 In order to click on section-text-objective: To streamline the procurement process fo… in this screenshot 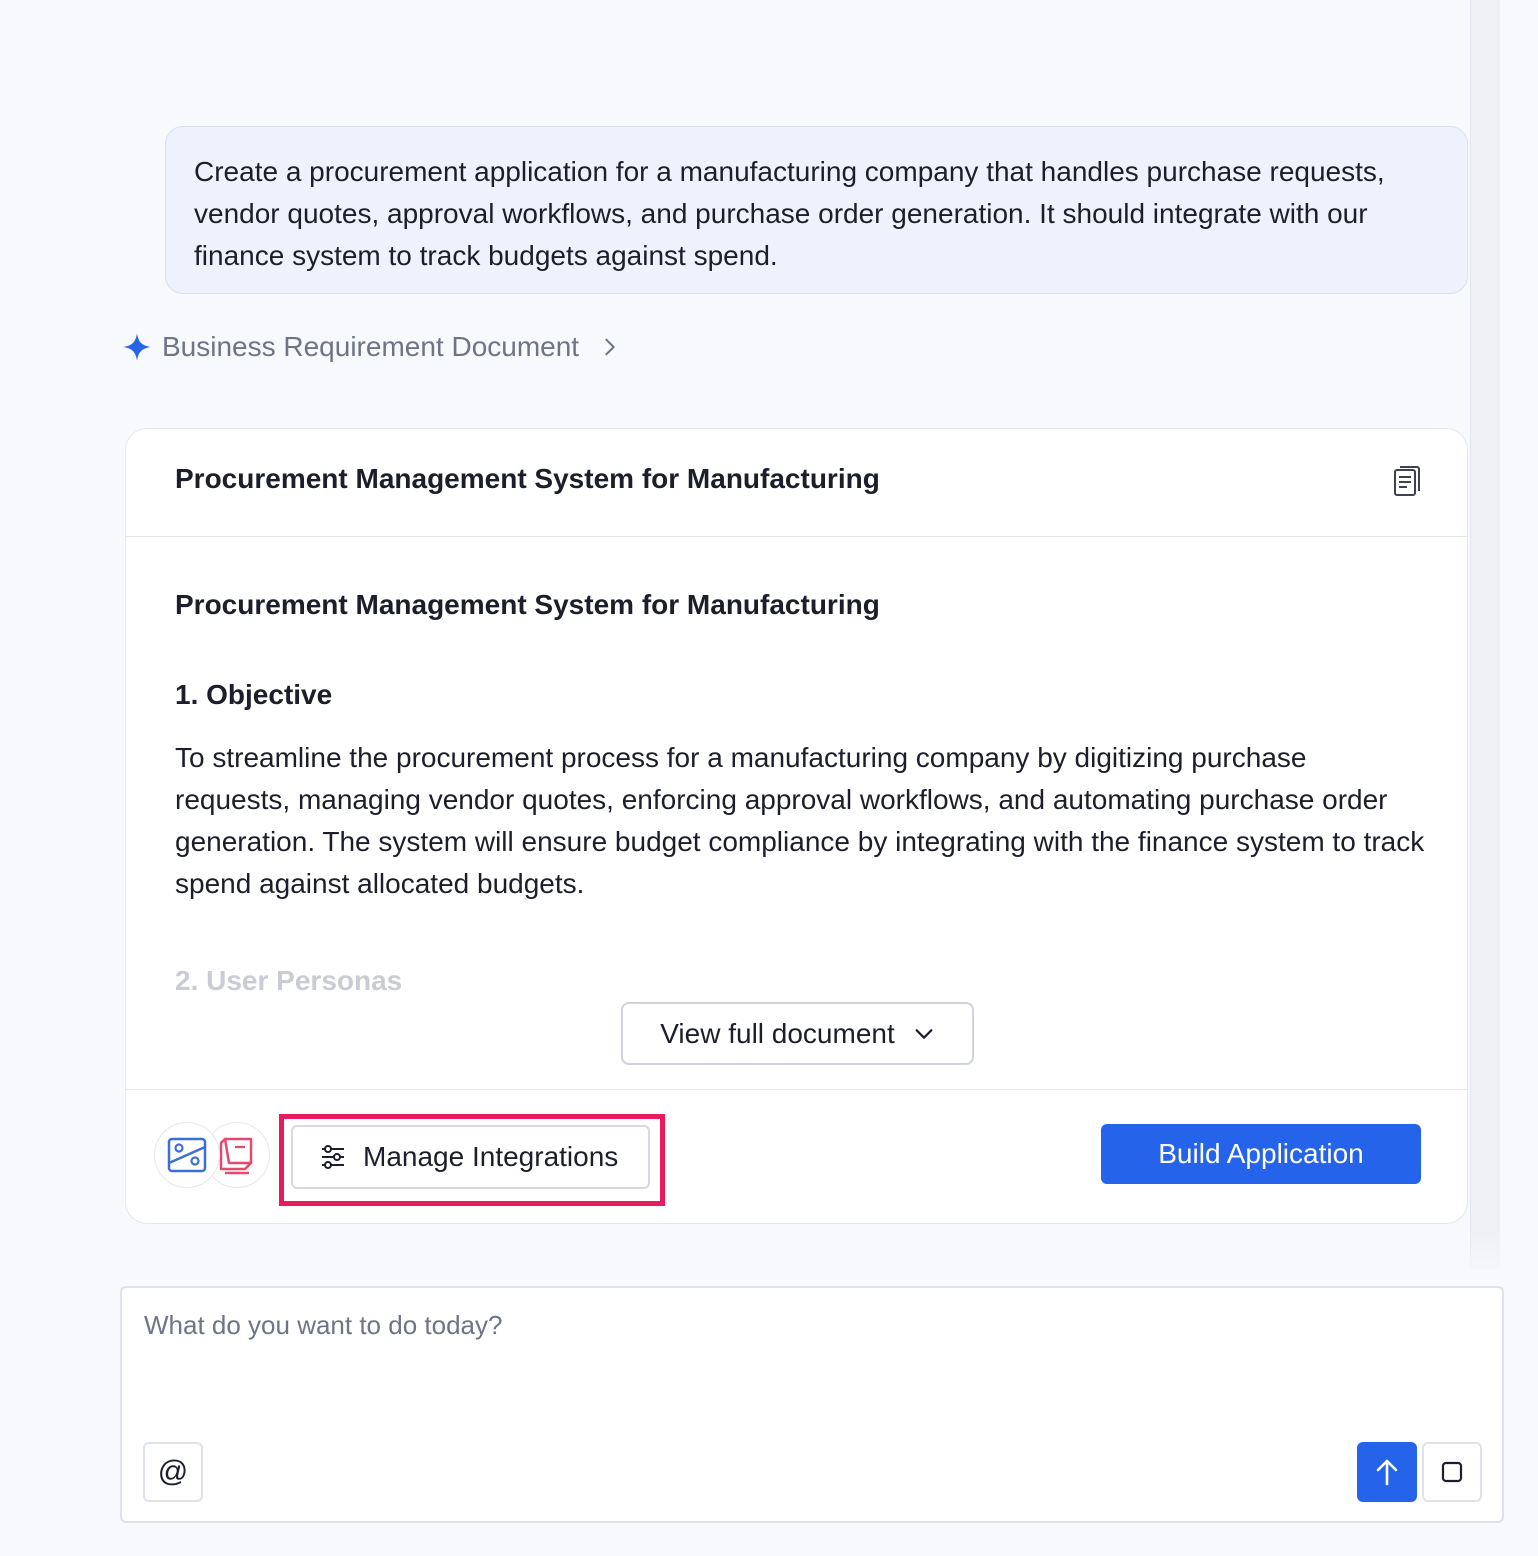, I will do `click(800, 820)`.